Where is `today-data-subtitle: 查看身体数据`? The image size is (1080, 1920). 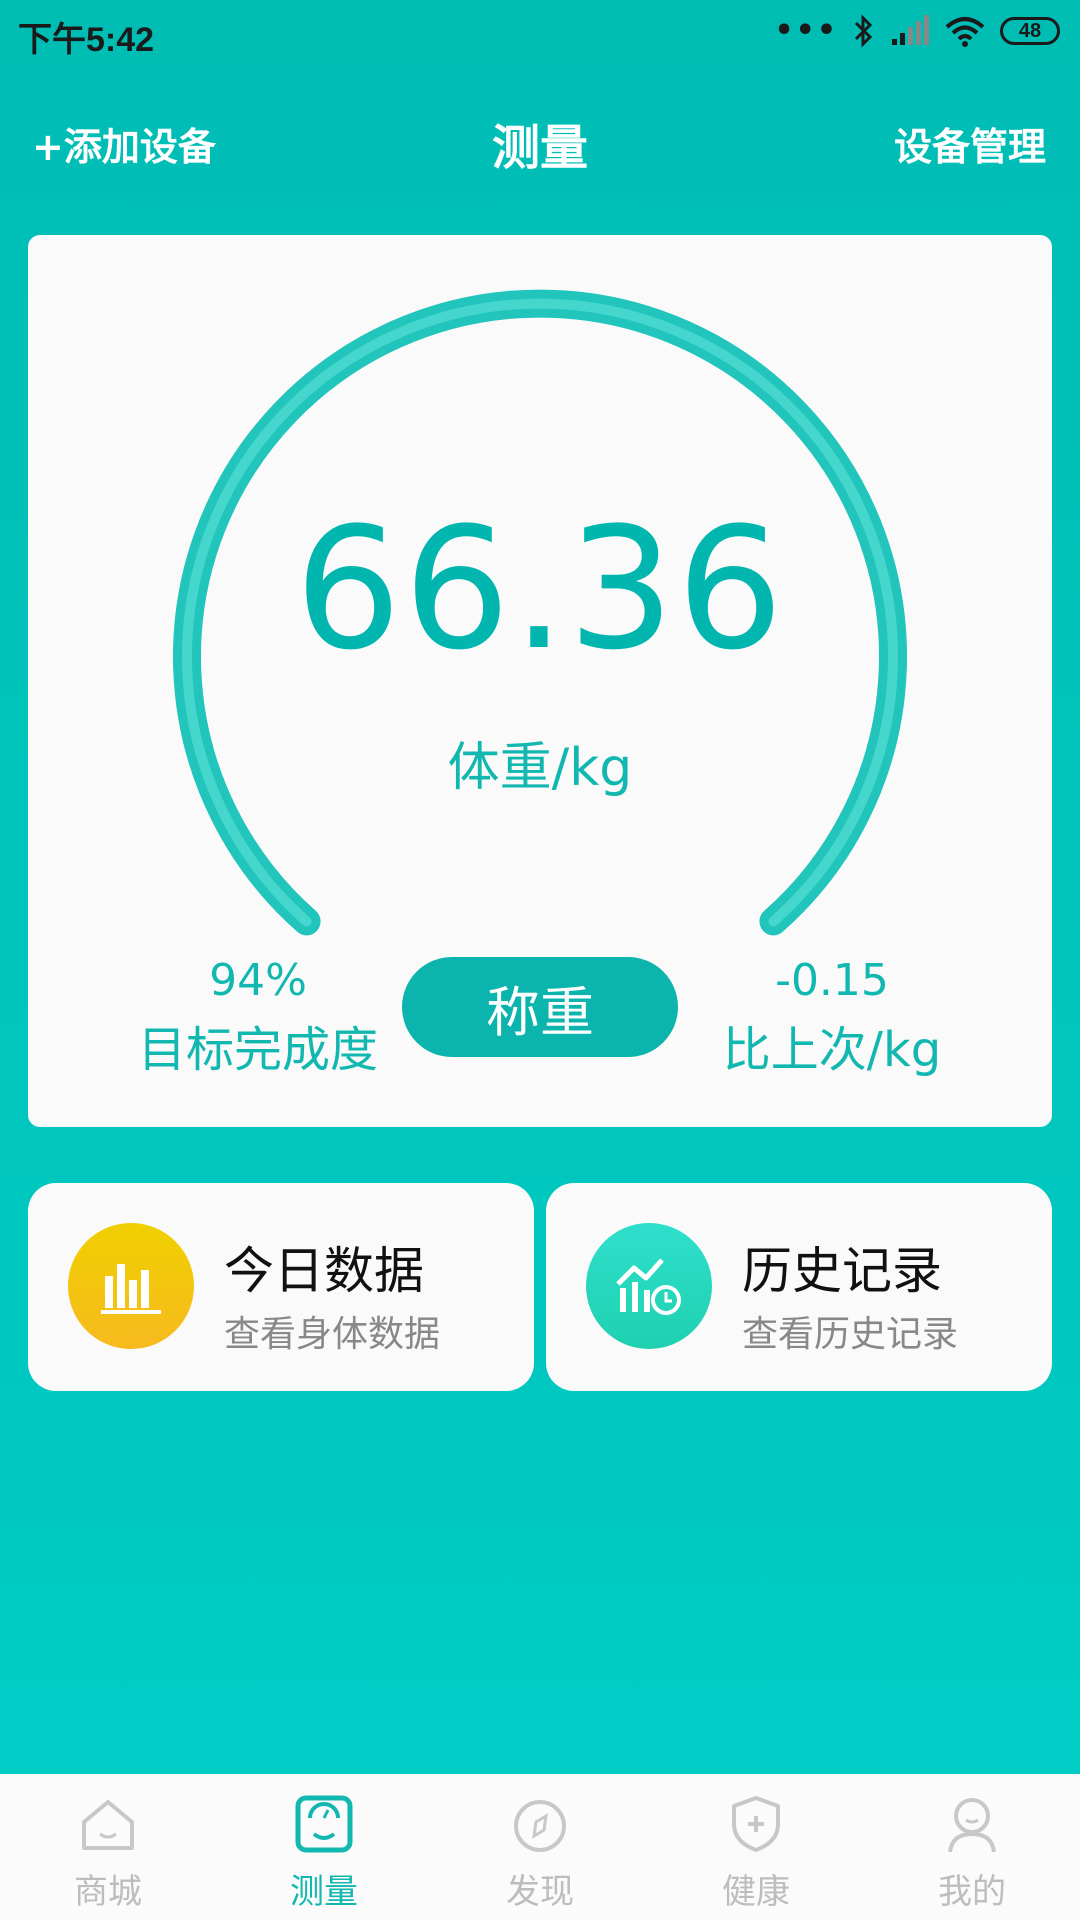
today-data-subtitle: 查看身体数据 is located at coordinates (332, 1334).